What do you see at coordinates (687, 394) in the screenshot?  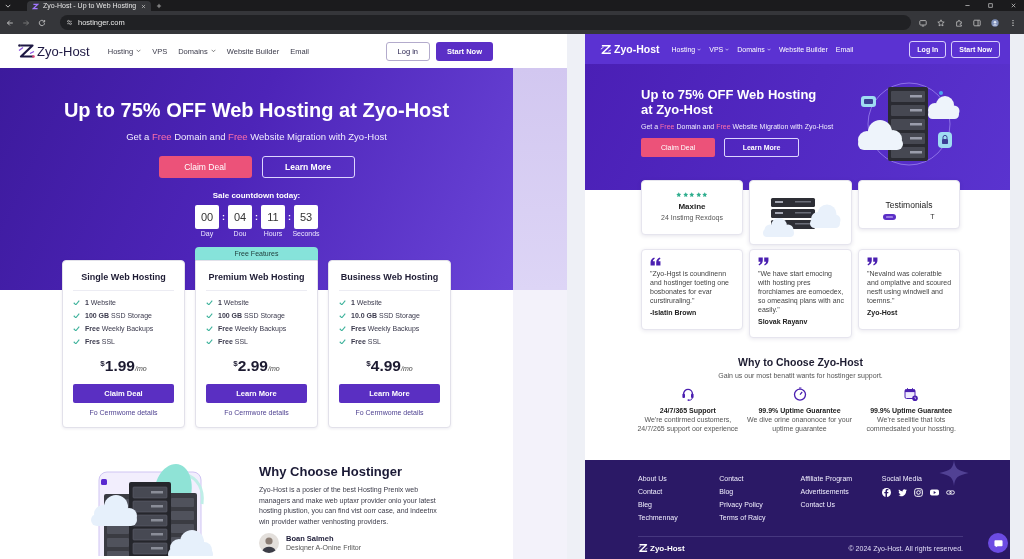 I see `headset-icon` at bounding box center [687, 394].